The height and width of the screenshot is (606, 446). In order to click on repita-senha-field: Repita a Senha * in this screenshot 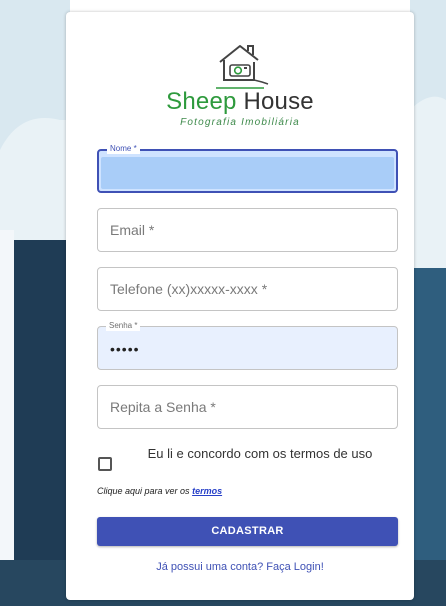, I will do `click(247, 407)`.